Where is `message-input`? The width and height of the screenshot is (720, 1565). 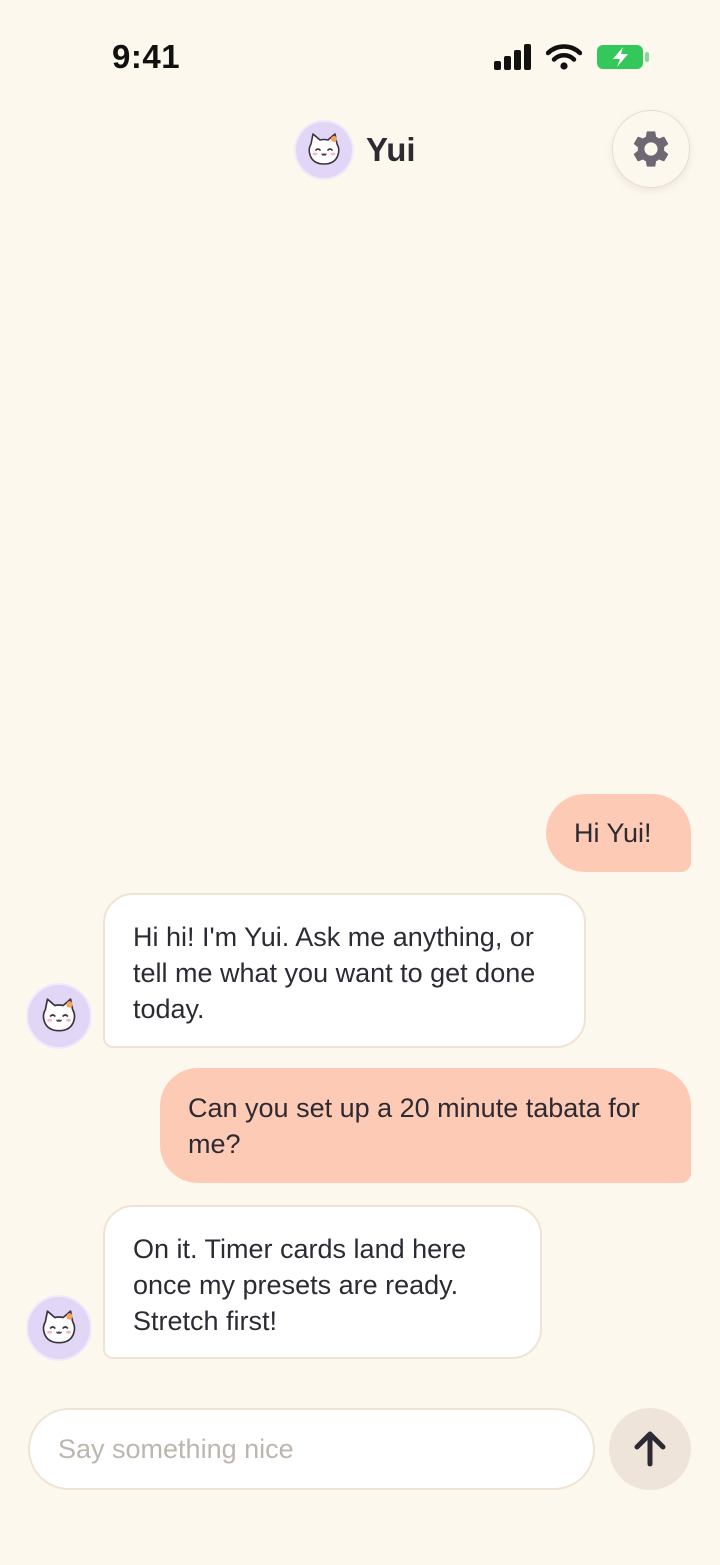
message-input is located at coordinates (311, 1449).